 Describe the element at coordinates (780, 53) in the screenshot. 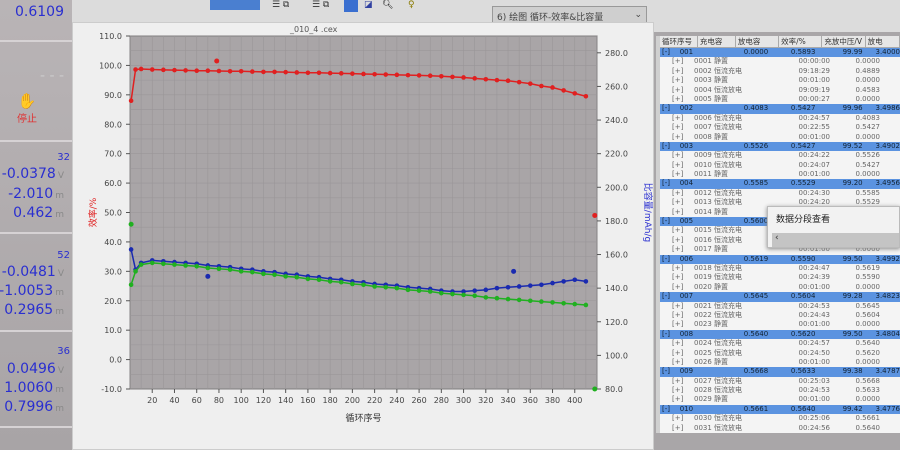

I see `cycle-group-row: [-] 001 0.0000 0.5893 99.99 3.4000` at that location.